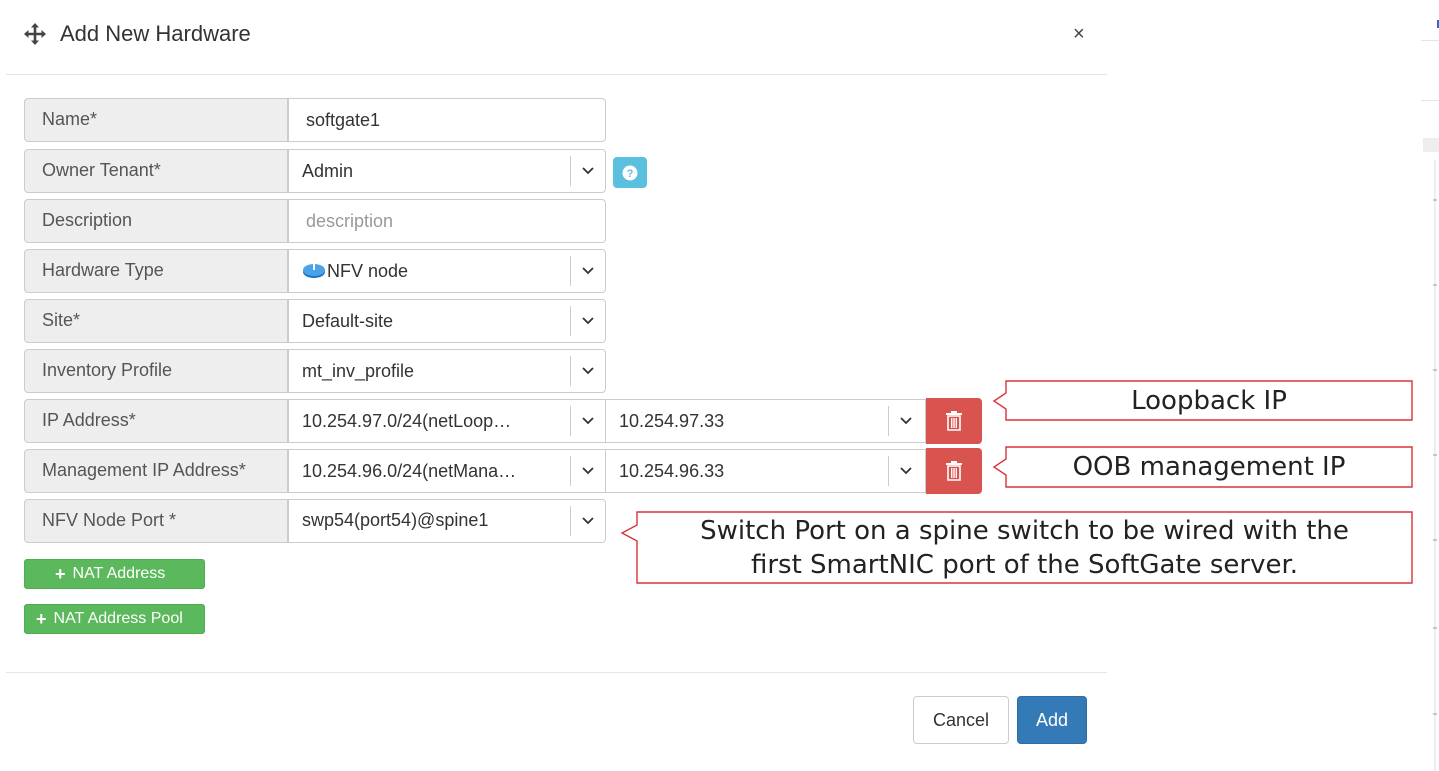 Image resolution: width=1439 pixels, height=771 pixels. I want to click on close-button: ×, so click(1079, 34).